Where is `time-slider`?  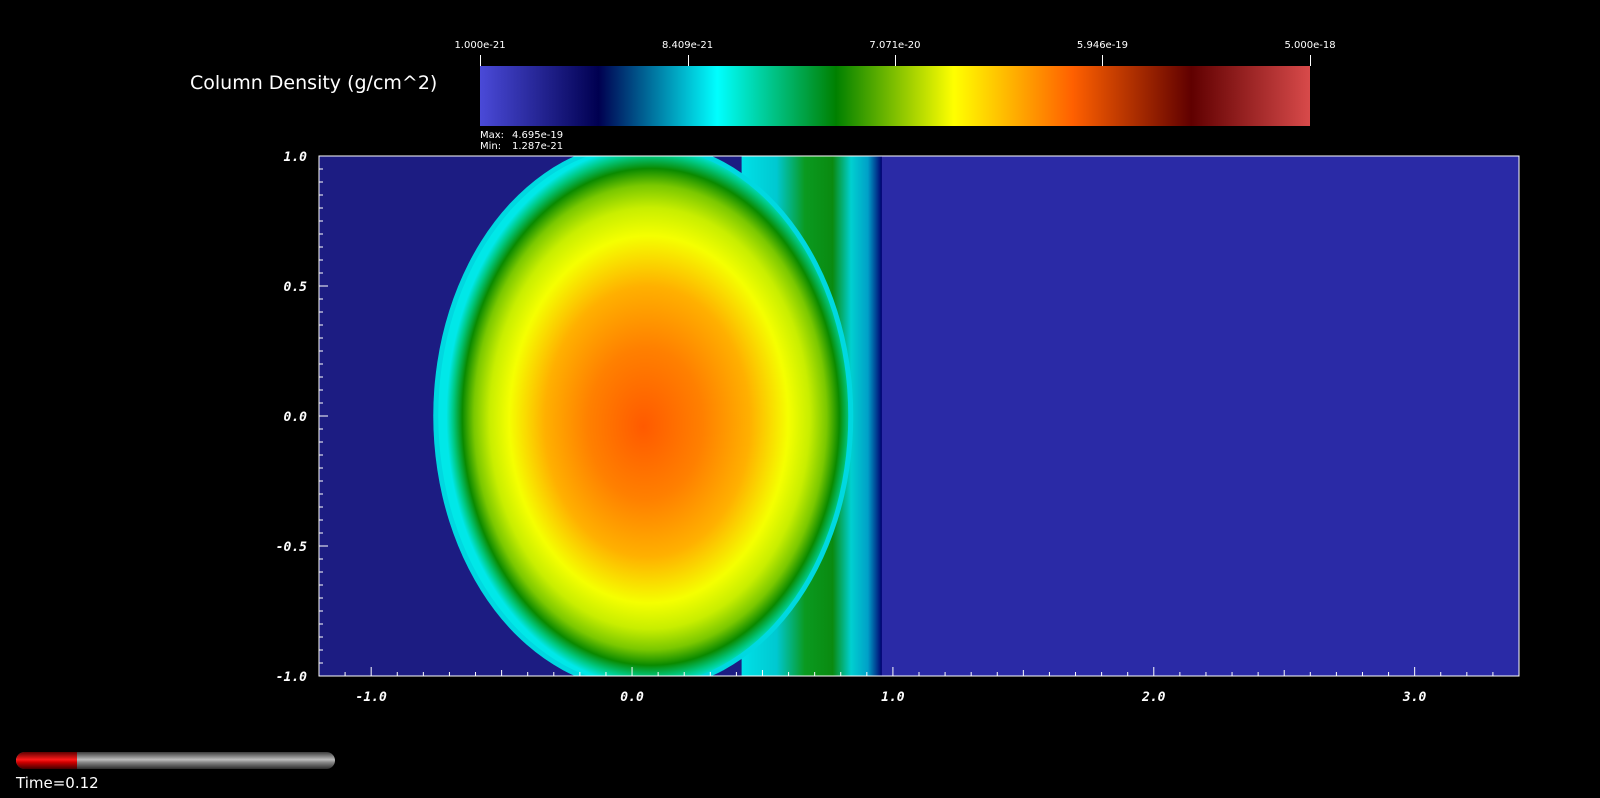
time-slider is located at coordinates (175, 760).